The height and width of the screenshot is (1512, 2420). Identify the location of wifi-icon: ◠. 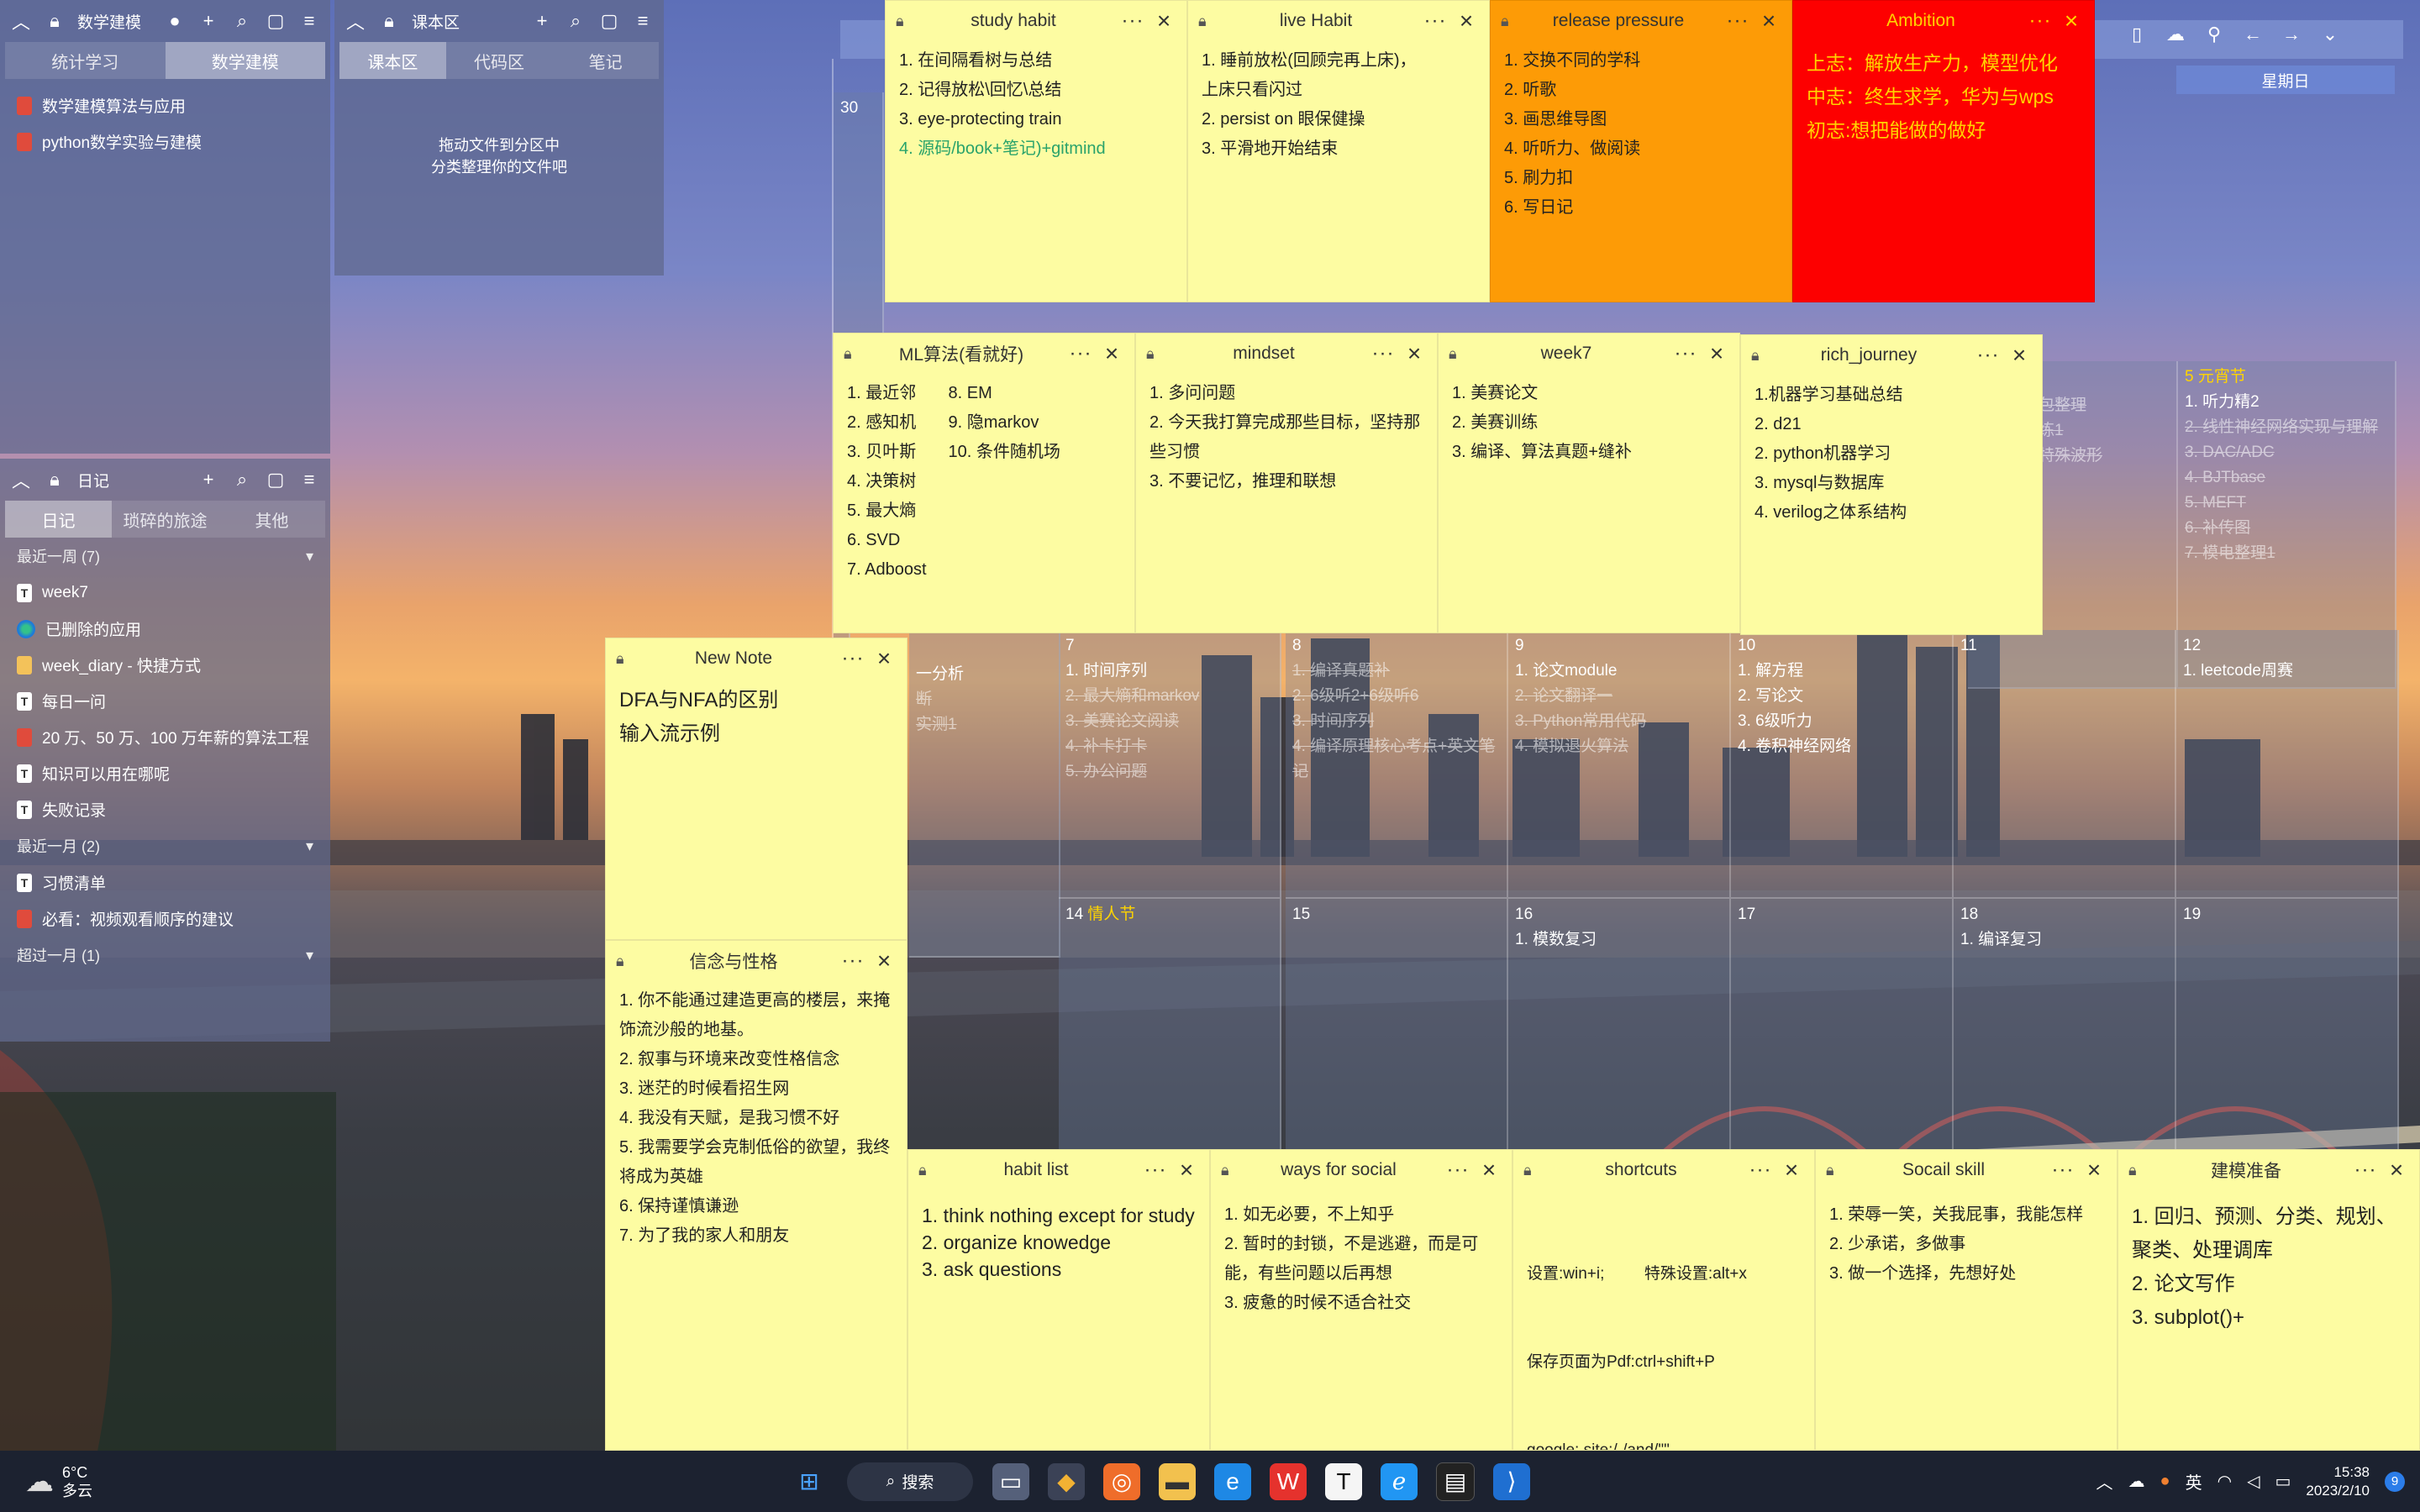
(2224, 1481).